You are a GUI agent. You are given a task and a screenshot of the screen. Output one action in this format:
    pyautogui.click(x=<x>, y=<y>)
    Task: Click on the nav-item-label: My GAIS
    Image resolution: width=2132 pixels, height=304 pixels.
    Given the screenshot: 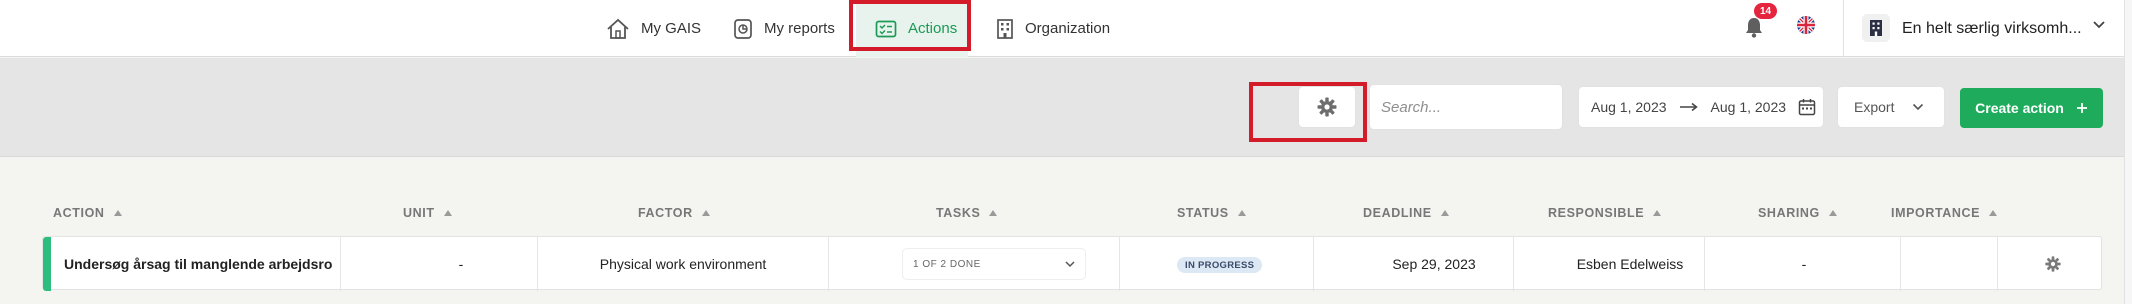 What is the action you would take?
    pyautogui.click(x=671, y=28)
    